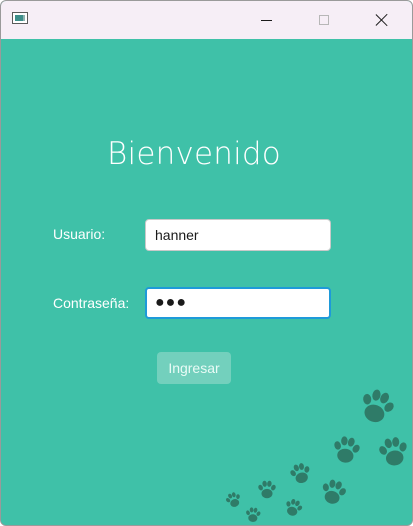  Describe the element at coordinates (91, 303) in the screenshot. I see `password-label: Contraseña:` at that location.